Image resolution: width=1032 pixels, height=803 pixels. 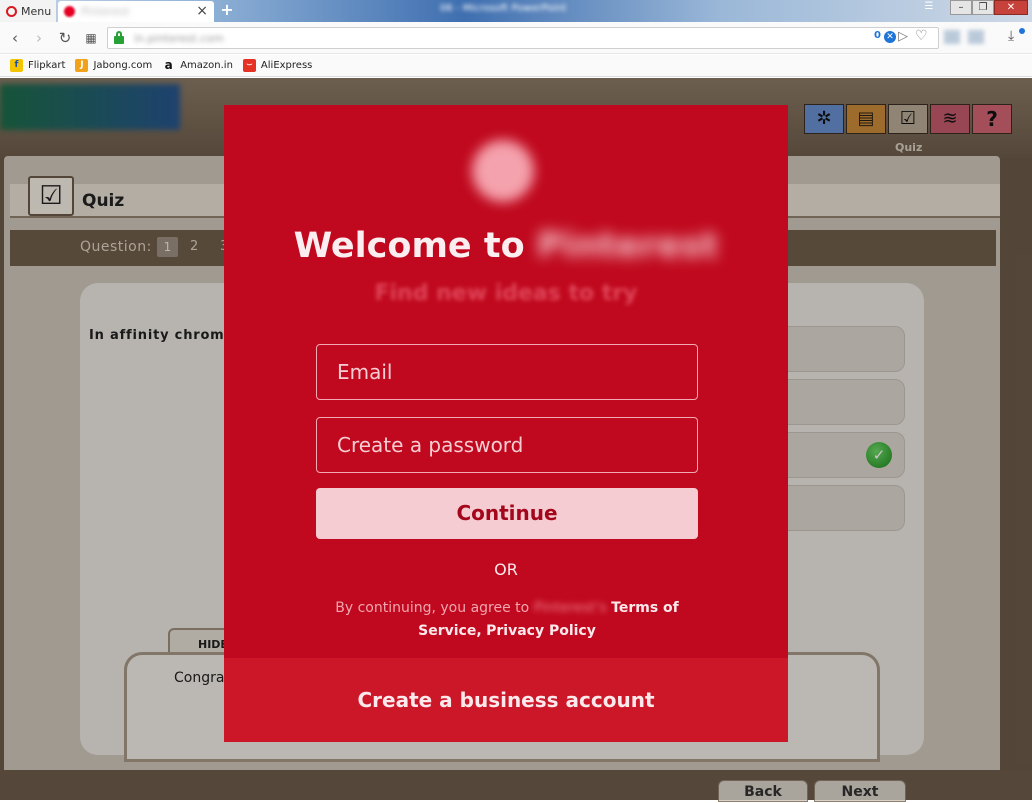 I want to click on jabong-icon: J, so click(x=82, y=65).